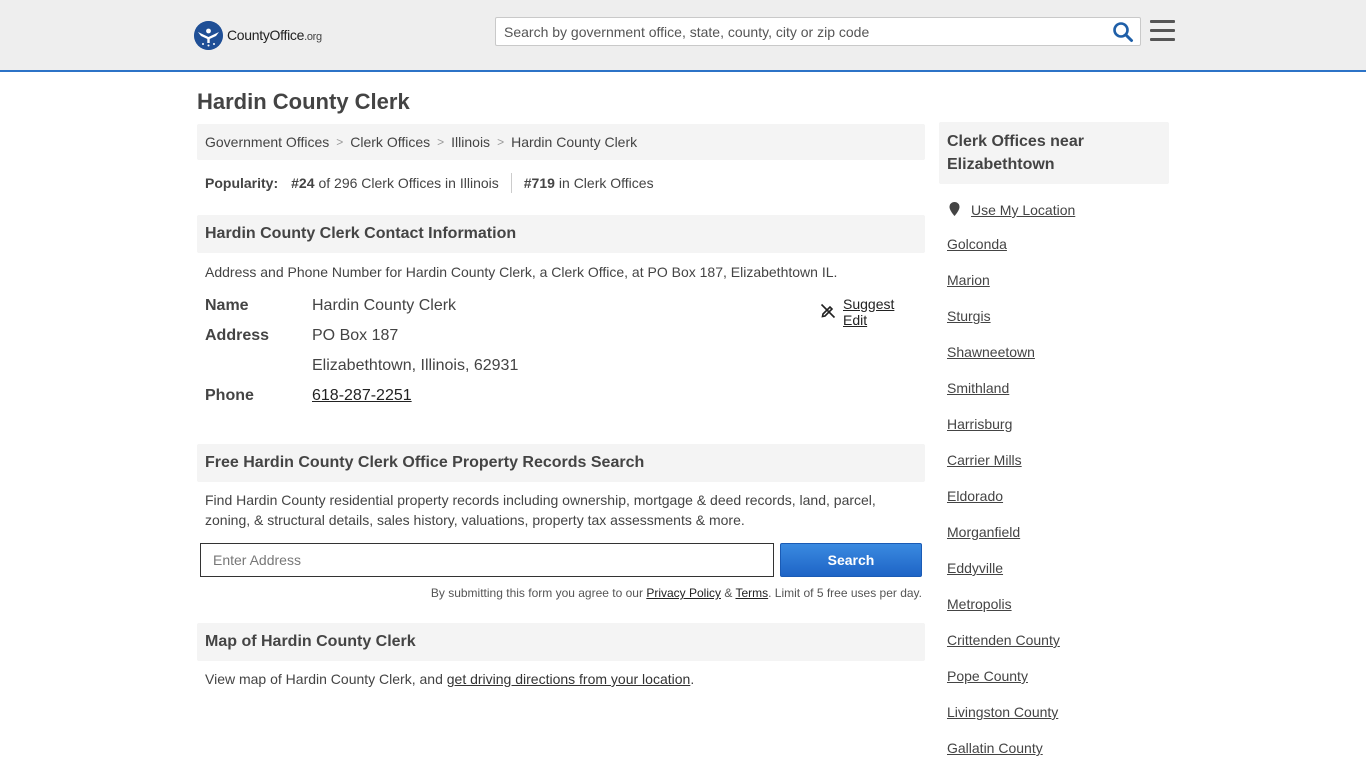 The height and width of the screenshot is (768, 1366). Describe the element at coordinates (851, 560) in the screenshot. I see `property-search-button: Search` at that location.